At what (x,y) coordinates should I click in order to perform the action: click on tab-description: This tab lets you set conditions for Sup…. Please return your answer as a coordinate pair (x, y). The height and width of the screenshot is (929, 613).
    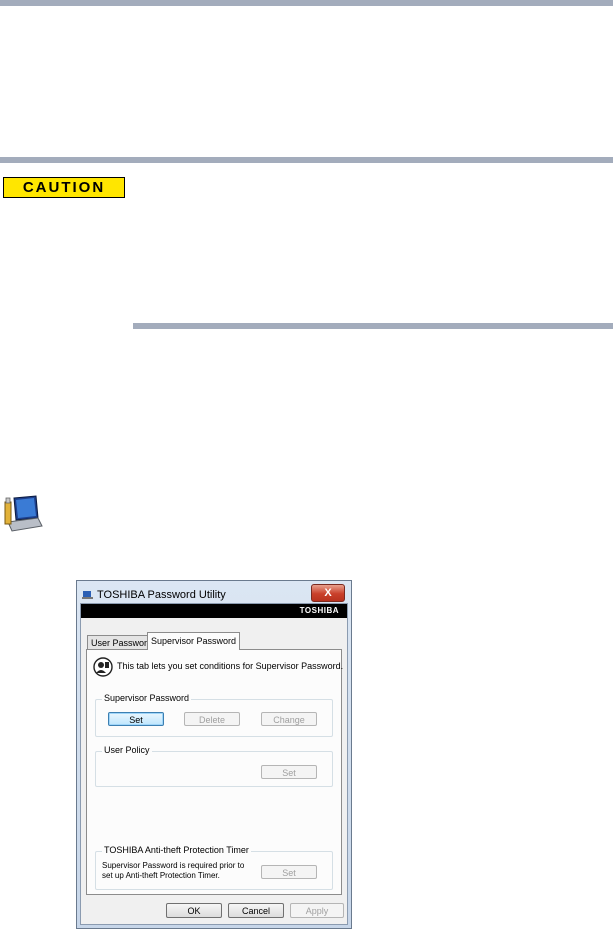
    Looking at the image, I should click on (230, 666).